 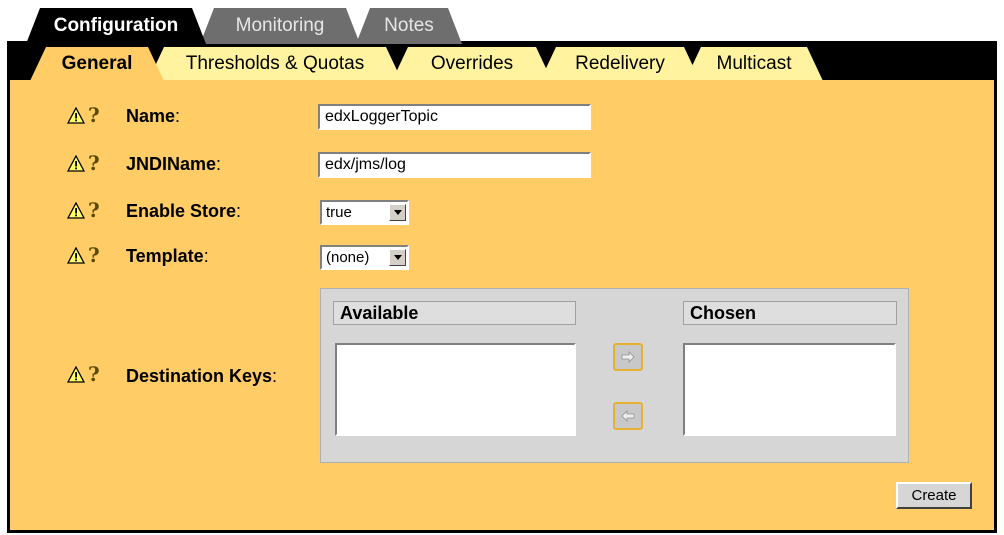 I want to click on tab-notes: Notes, so click(x=409, y=26).